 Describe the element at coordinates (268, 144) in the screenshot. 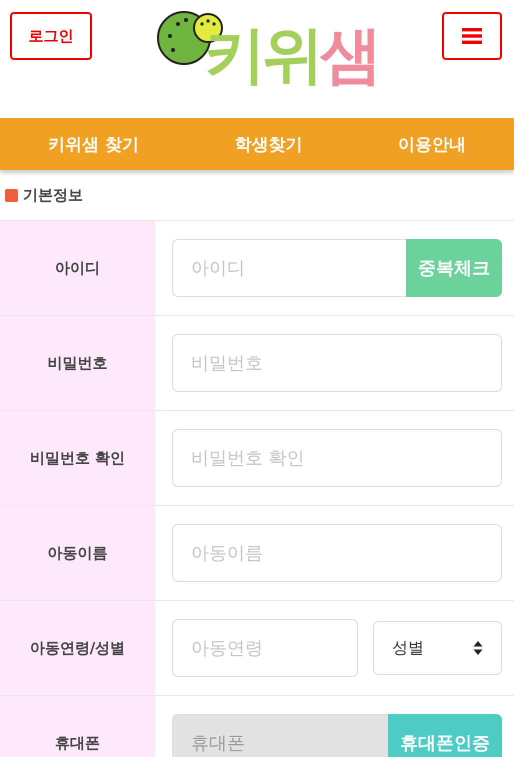

I see `nav-link: 학생찾기` at that location.